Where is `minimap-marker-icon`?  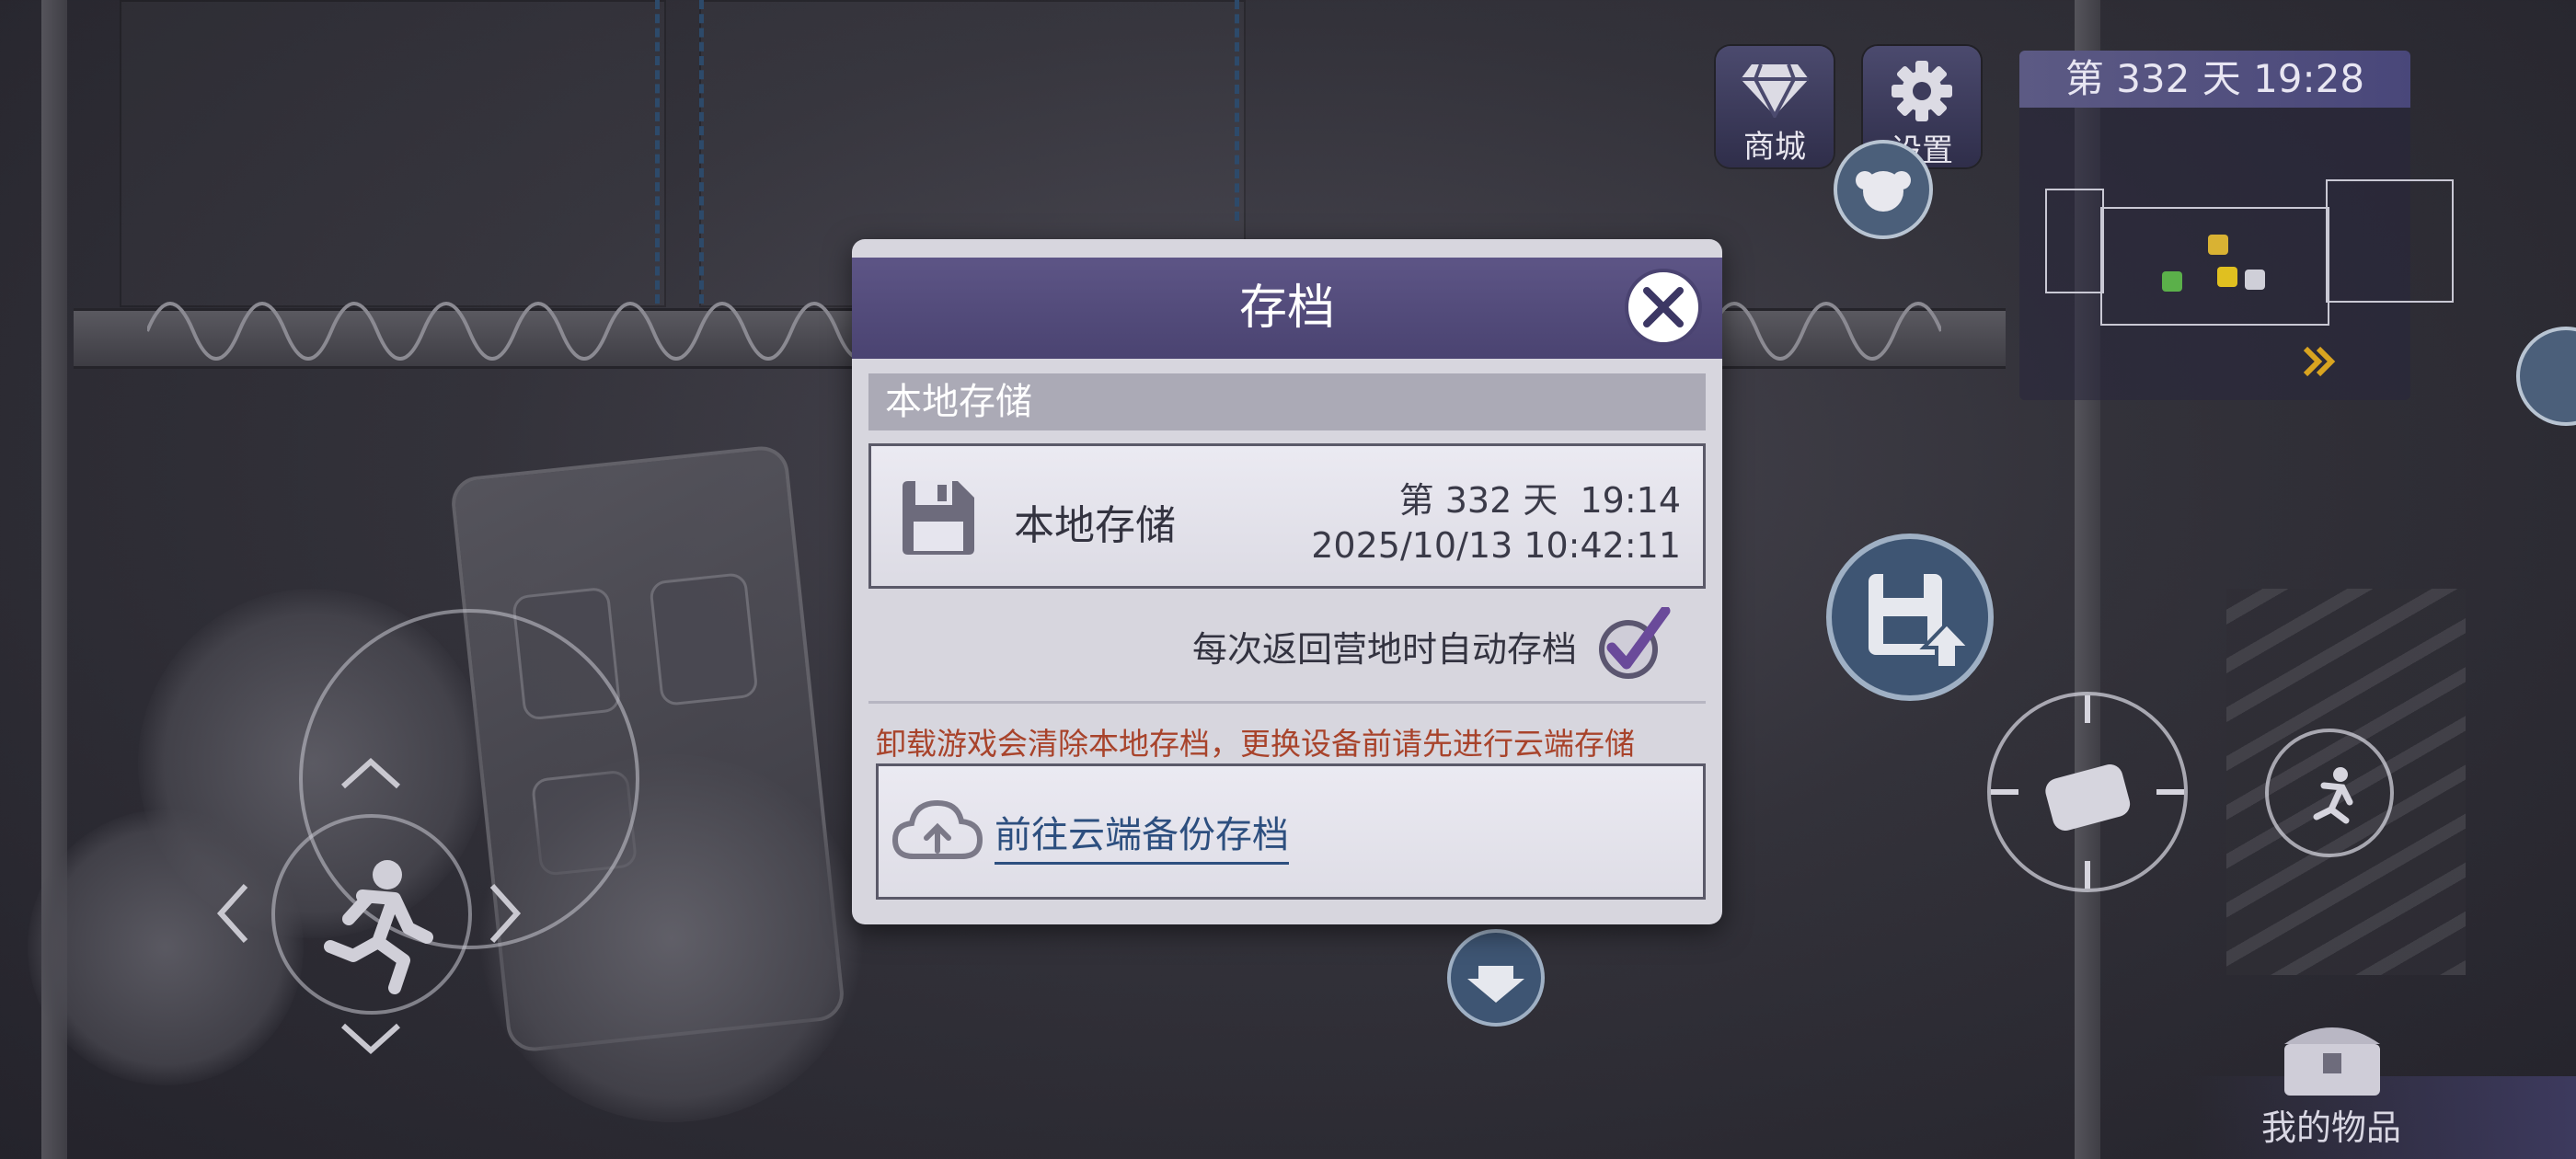
minimap-marker-icon is located at coordinates (2172, 281).